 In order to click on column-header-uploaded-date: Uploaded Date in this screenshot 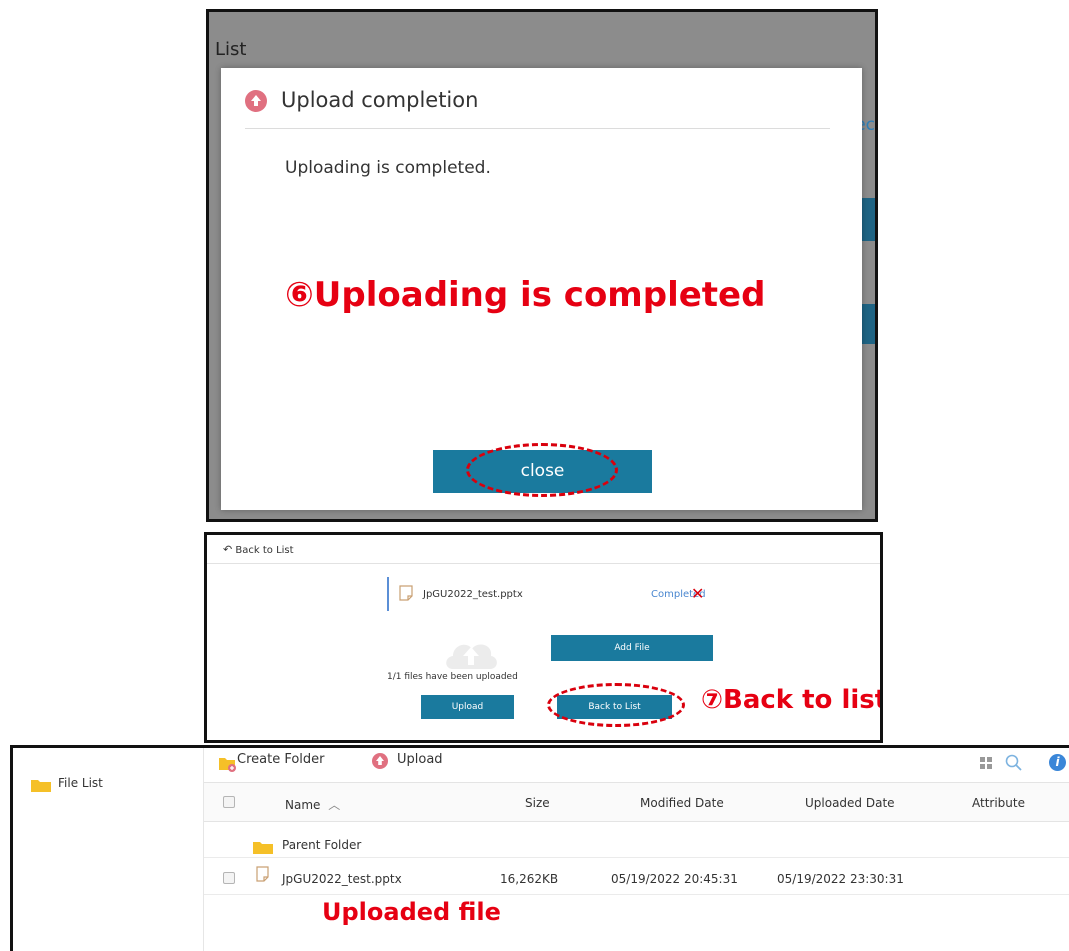, I will do `click(850, 803)`.